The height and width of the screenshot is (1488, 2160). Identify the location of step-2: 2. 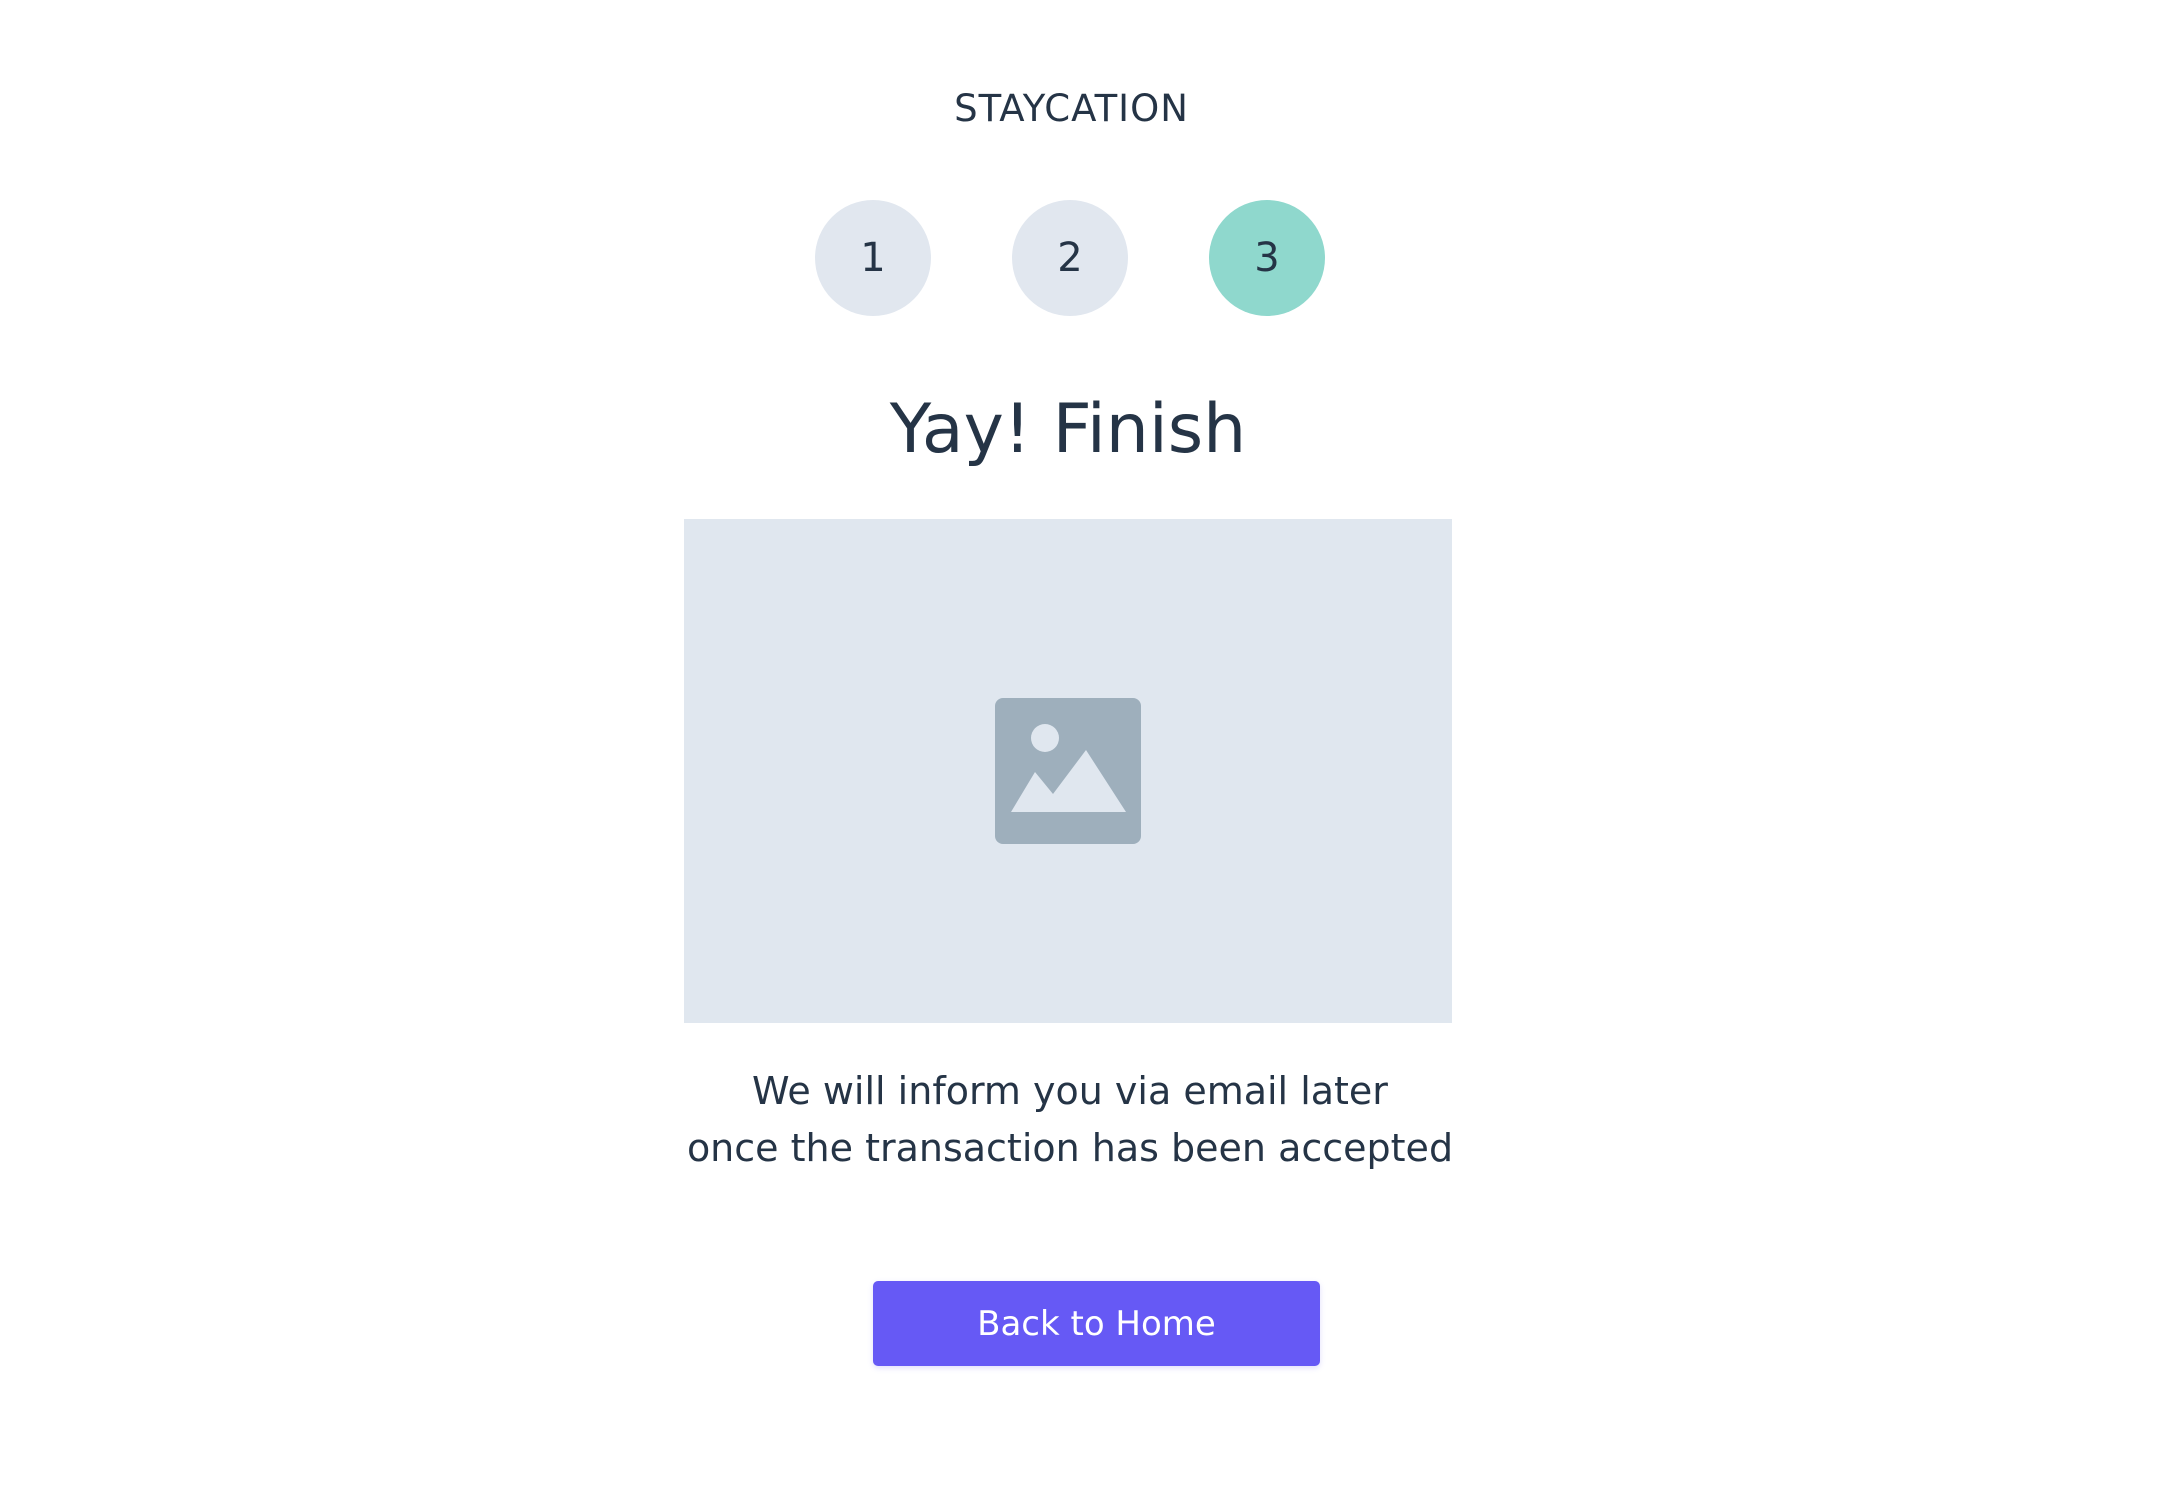
(1070, 258).